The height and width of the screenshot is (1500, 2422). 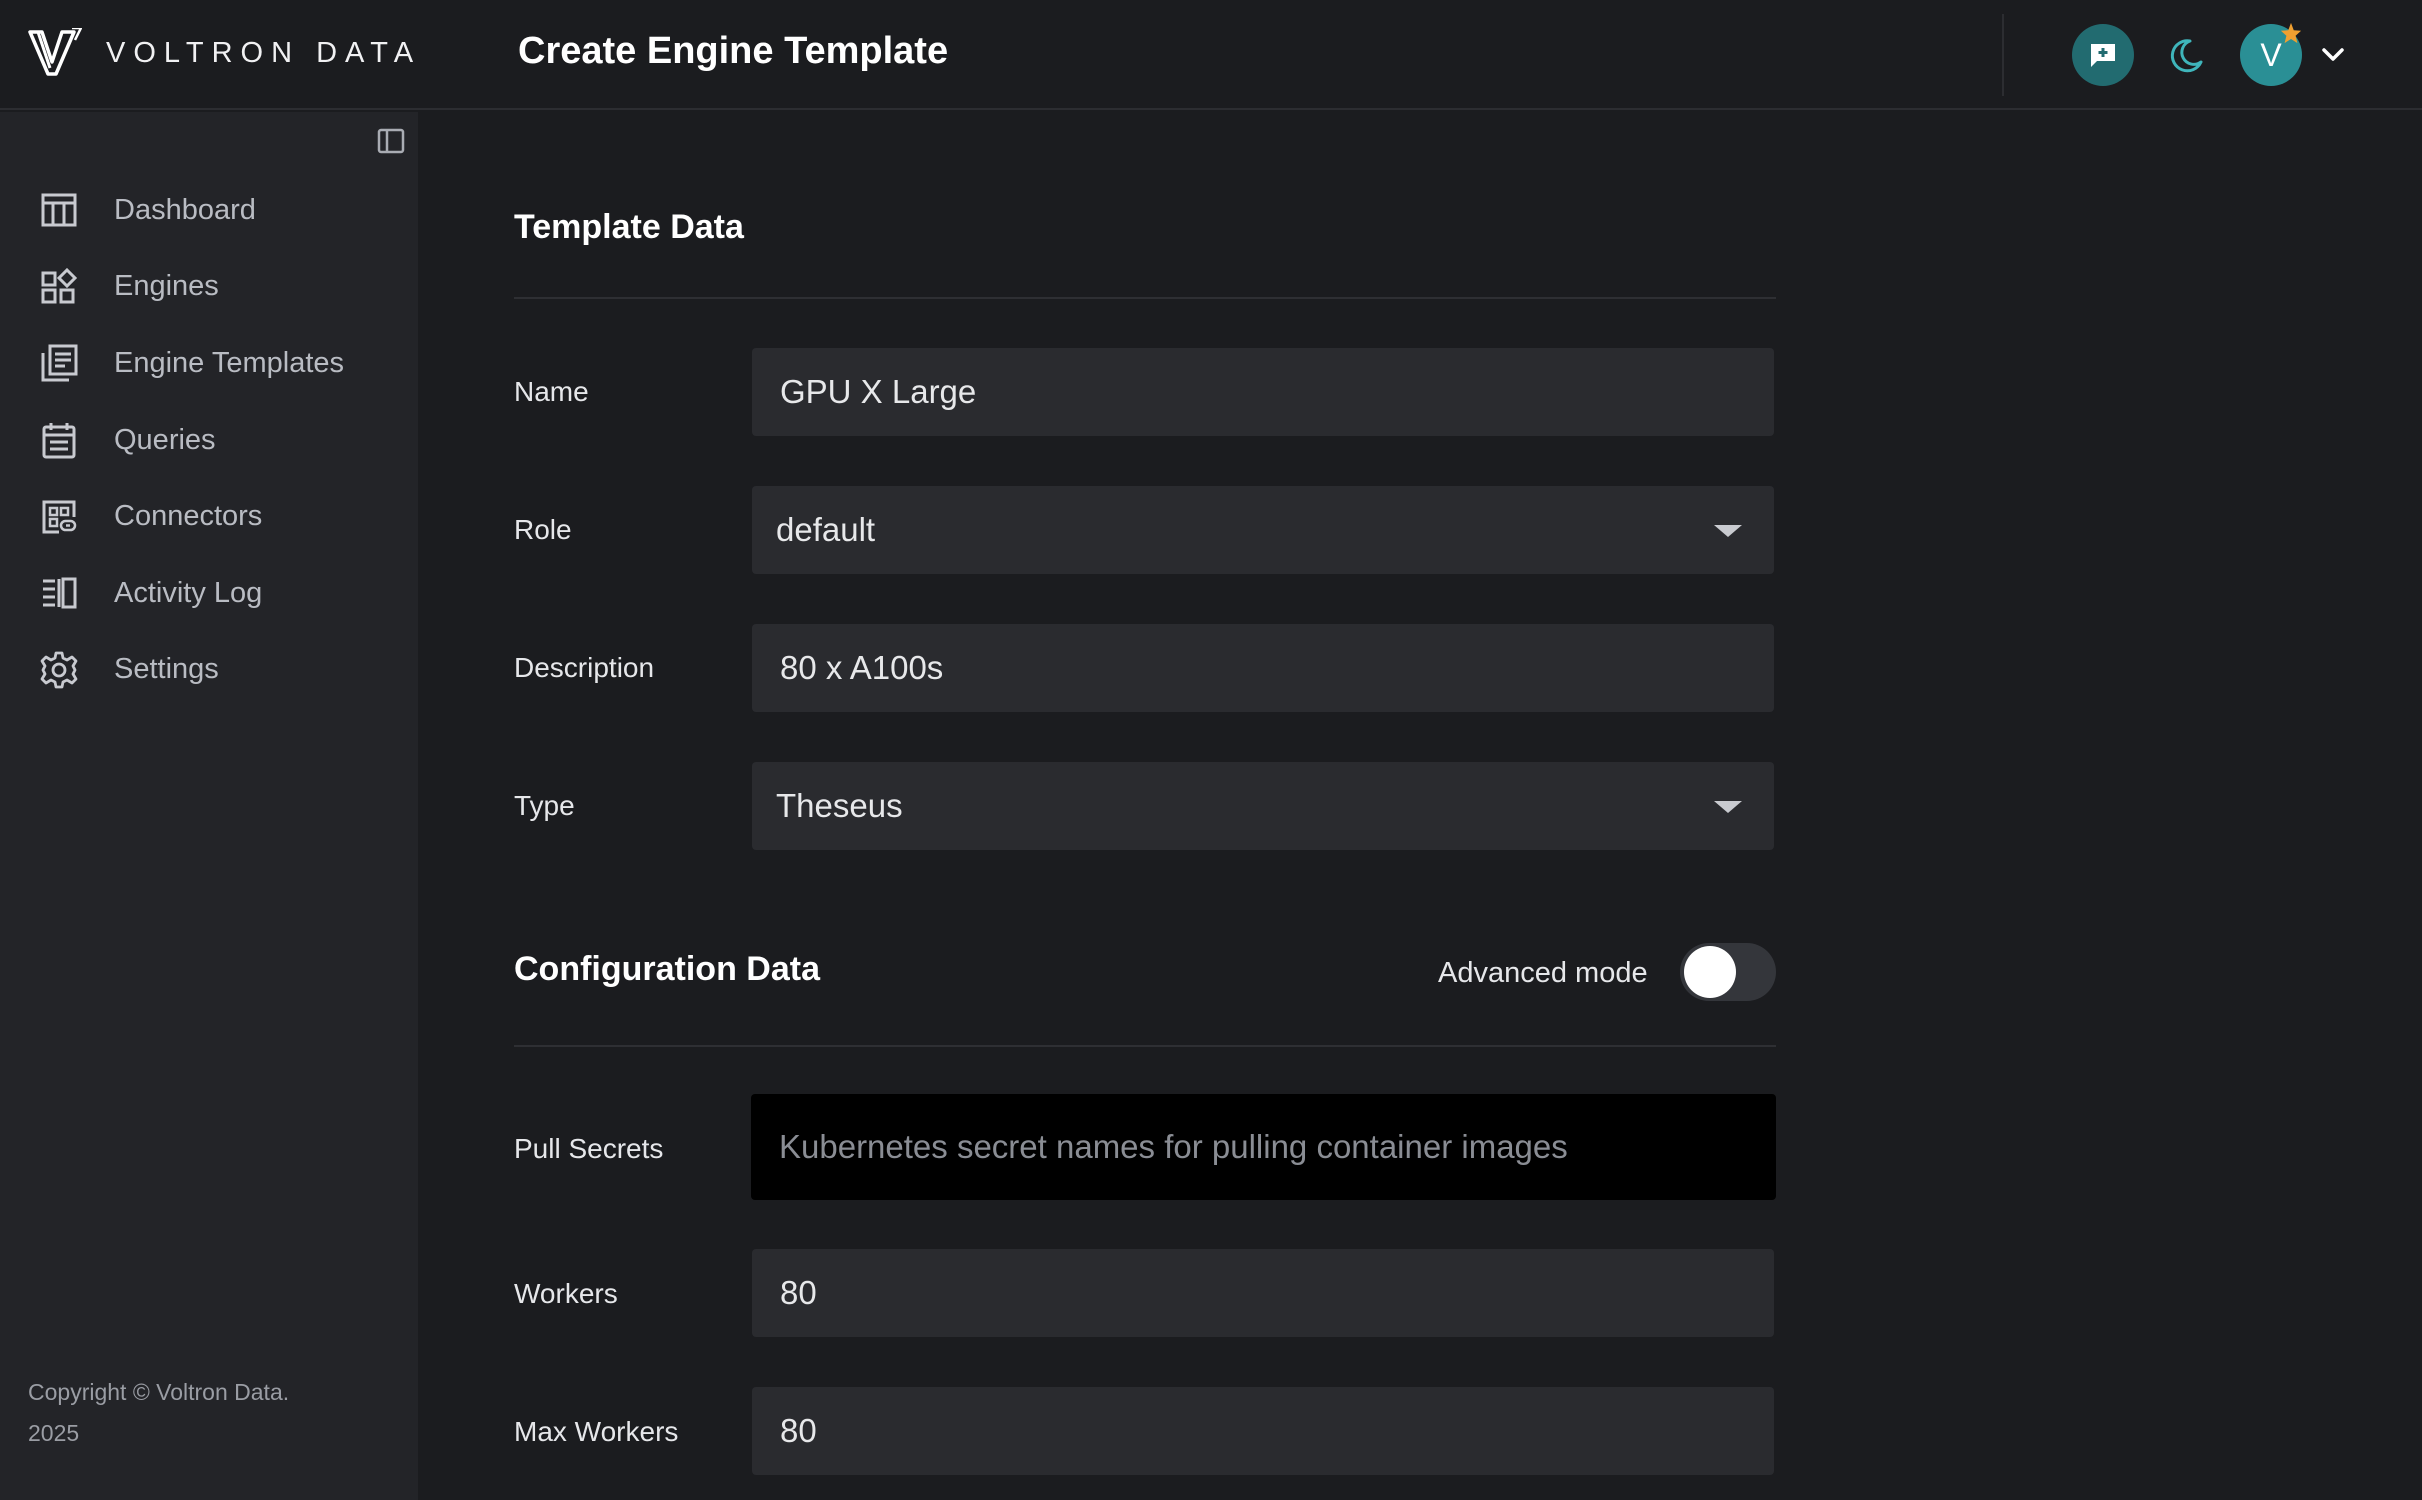 What do you see at coordinates (1543, 973) in the screenshot?
I see `advanced-mode-label: Advanced mode` at bounding box center [1543, 973].